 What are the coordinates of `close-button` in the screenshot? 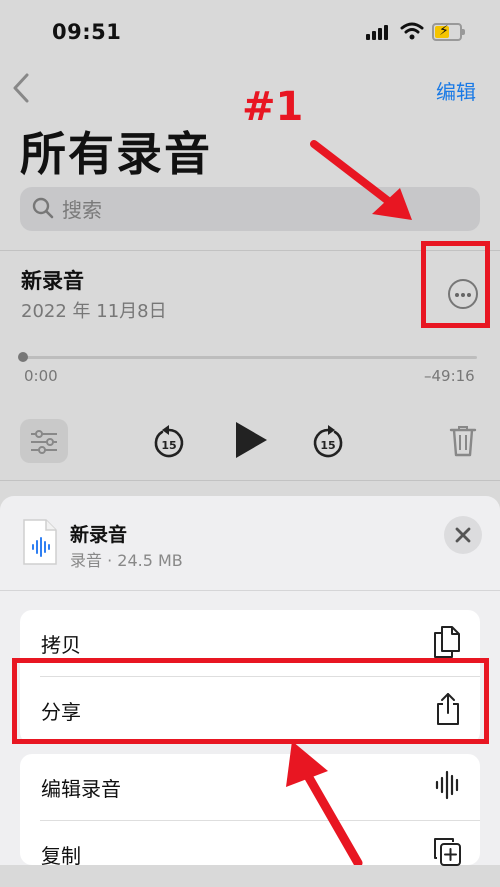 It's located at (463, 535).